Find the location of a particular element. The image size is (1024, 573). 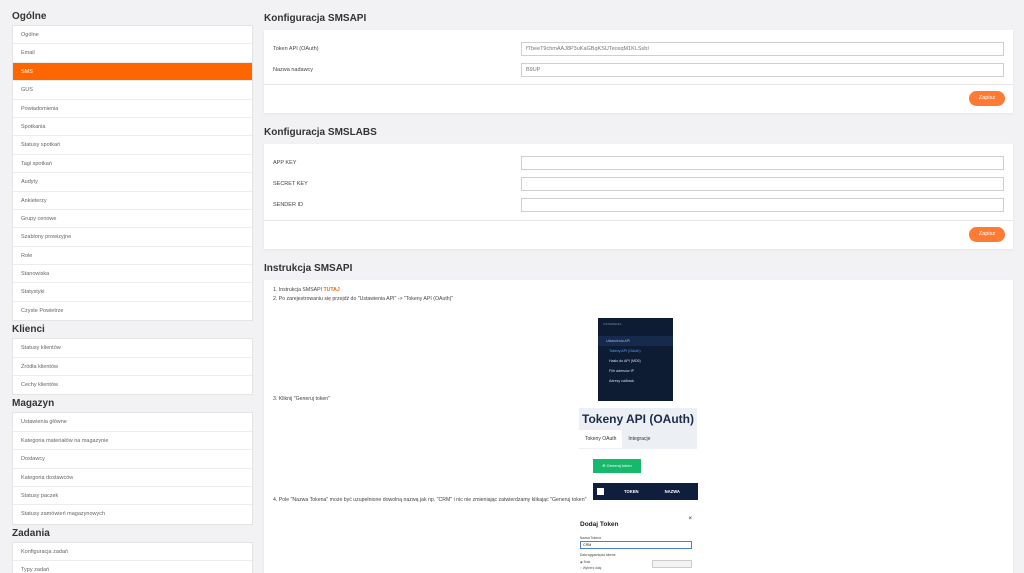

sidebar-item: Role is located at coordinates (132, 256).